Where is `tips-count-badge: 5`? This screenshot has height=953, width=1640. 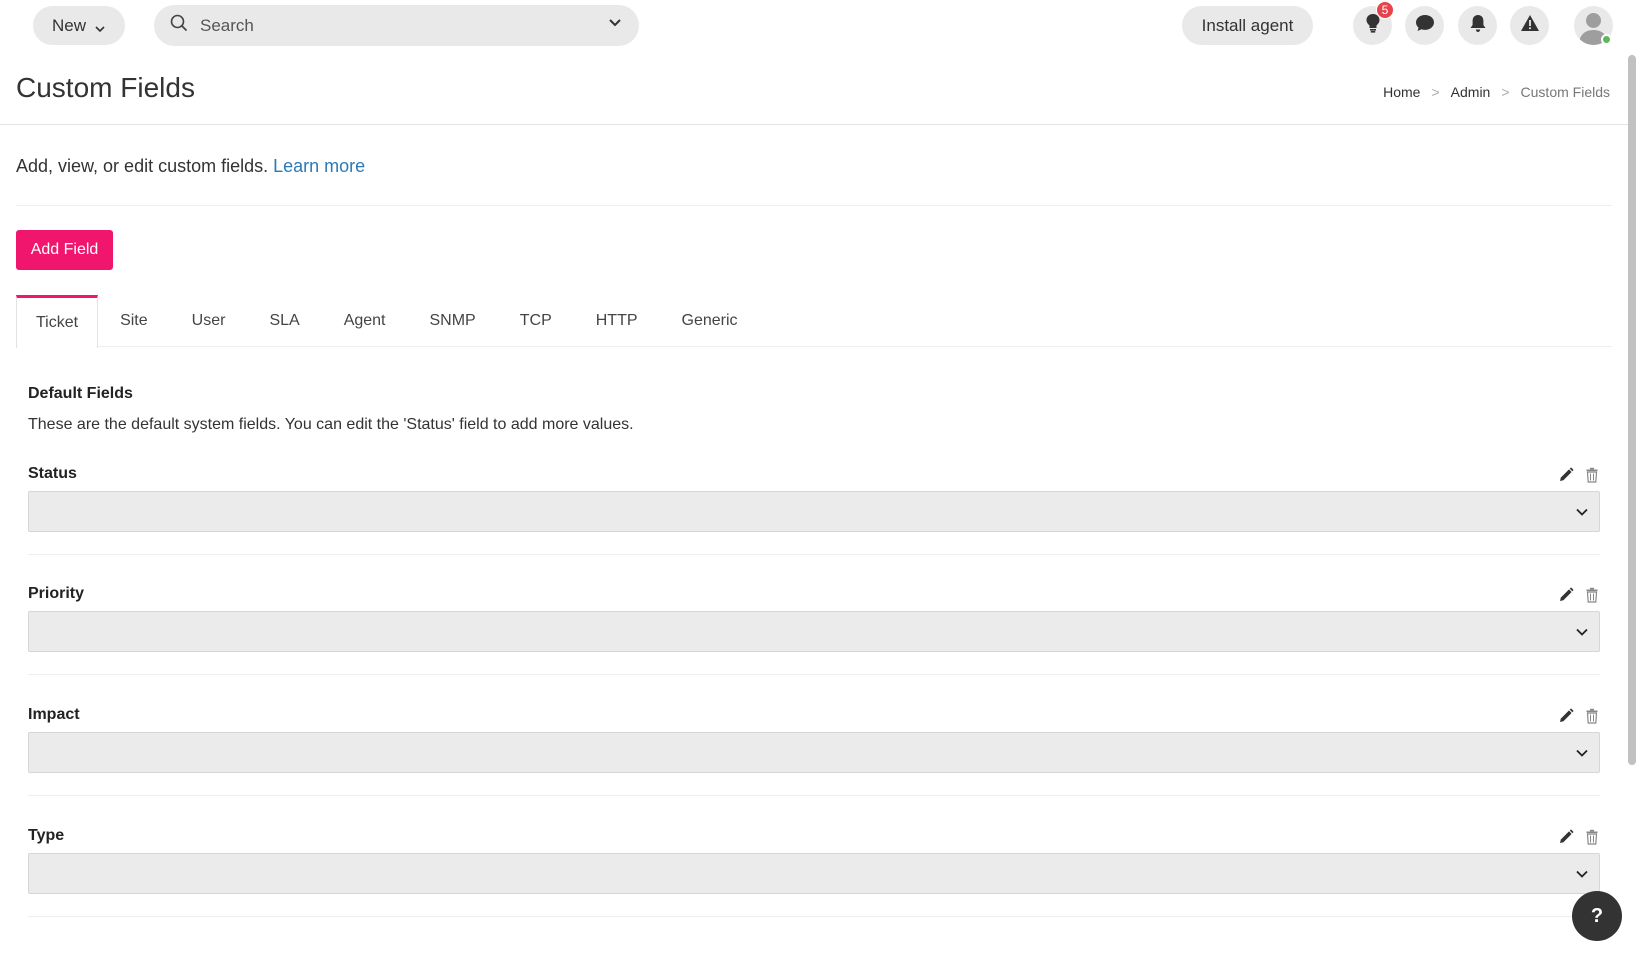
tips-count-badge: 5 is located at coordinates (1385, 10).